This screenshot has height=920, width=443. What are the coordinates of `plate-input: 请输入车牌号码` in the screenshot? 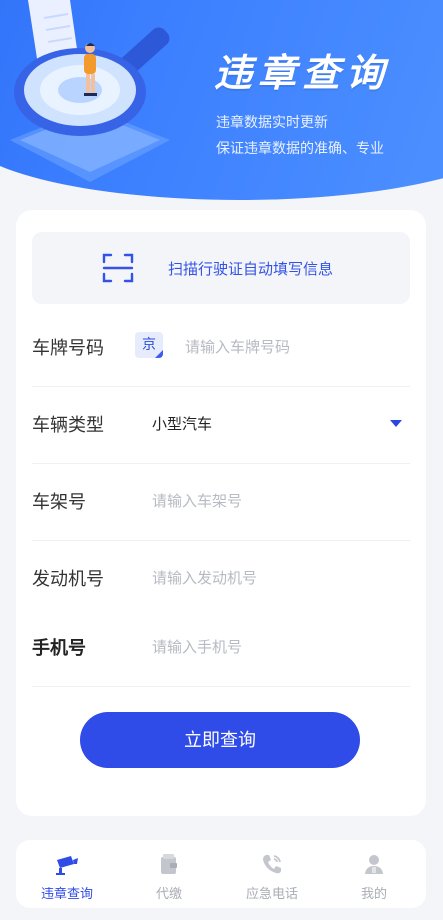 It's located at (237, 346).